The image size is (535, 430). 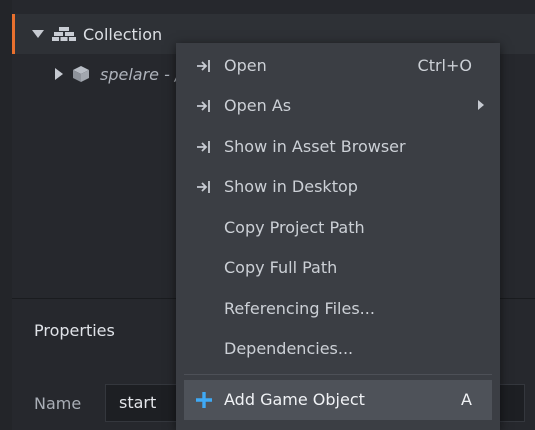 I want to click on spelare-label: spelare - /, so click(x=140, y=74).